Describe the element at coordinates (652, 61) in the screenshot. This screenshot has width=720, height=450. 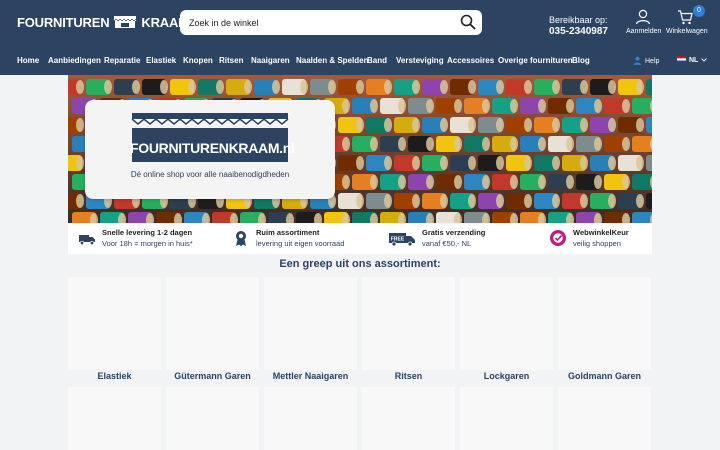
I see `help-label: Help` at that location.